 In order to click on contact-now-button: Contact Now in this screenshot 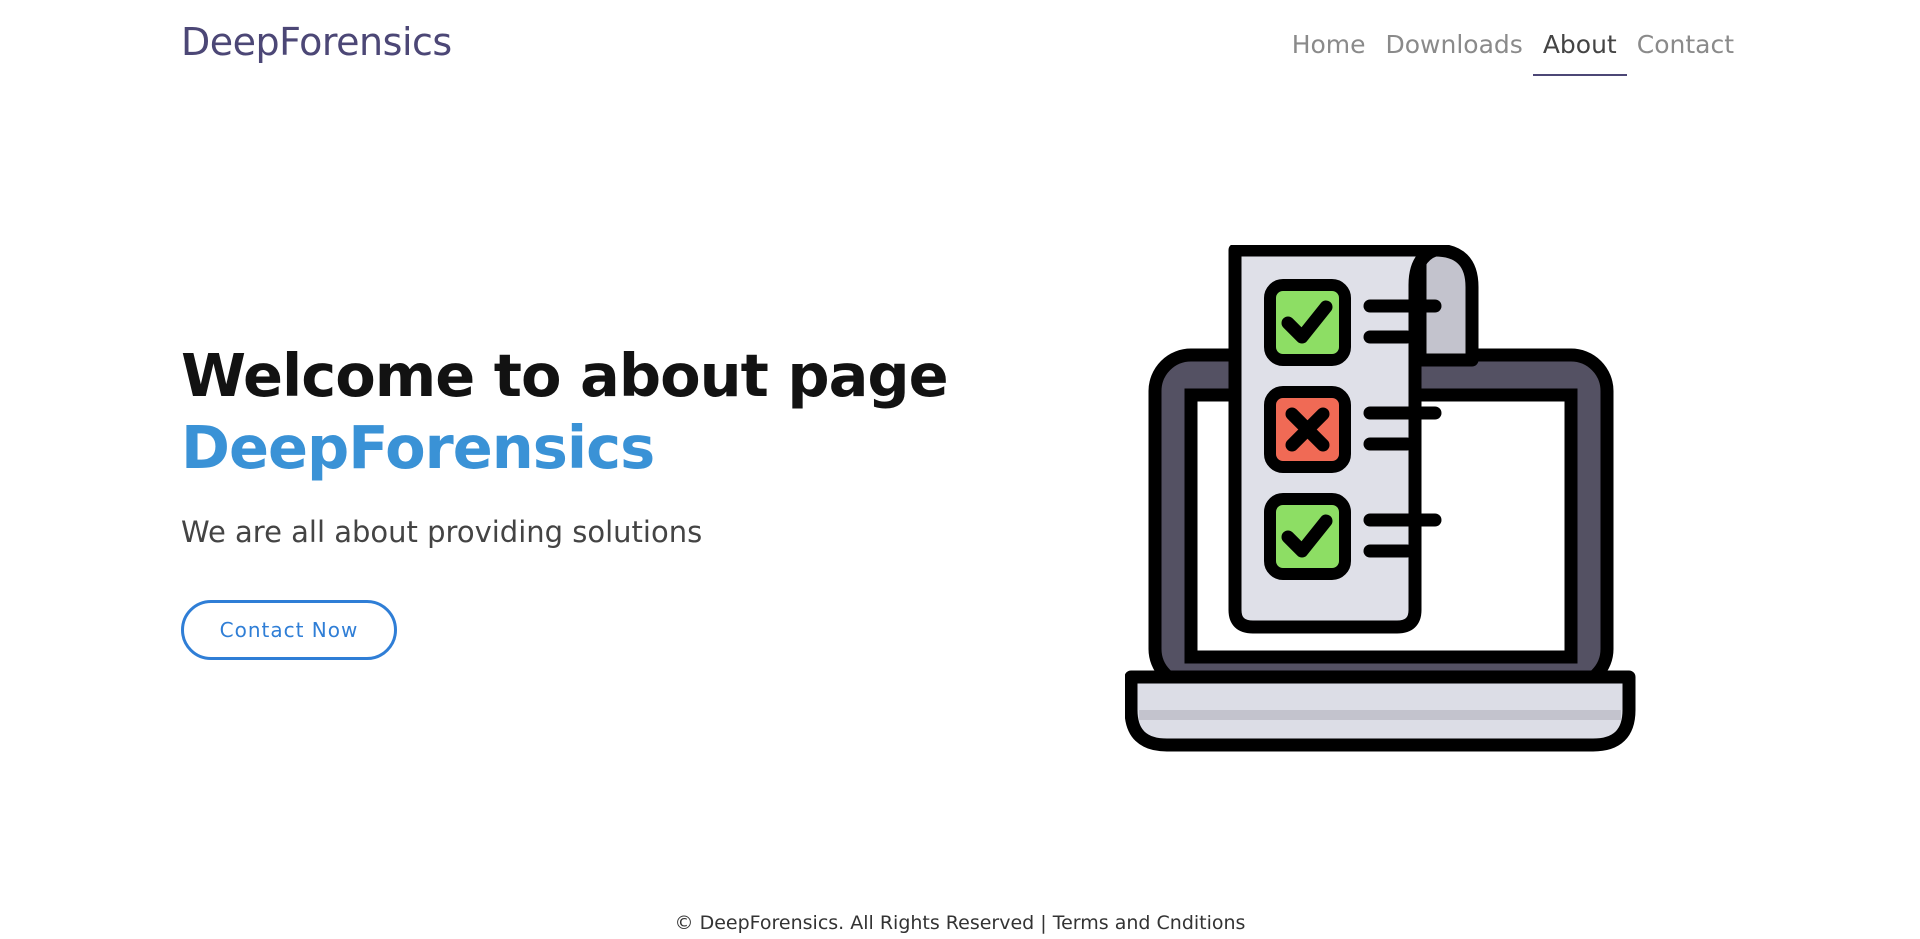, I will do `click(289, 630)`.